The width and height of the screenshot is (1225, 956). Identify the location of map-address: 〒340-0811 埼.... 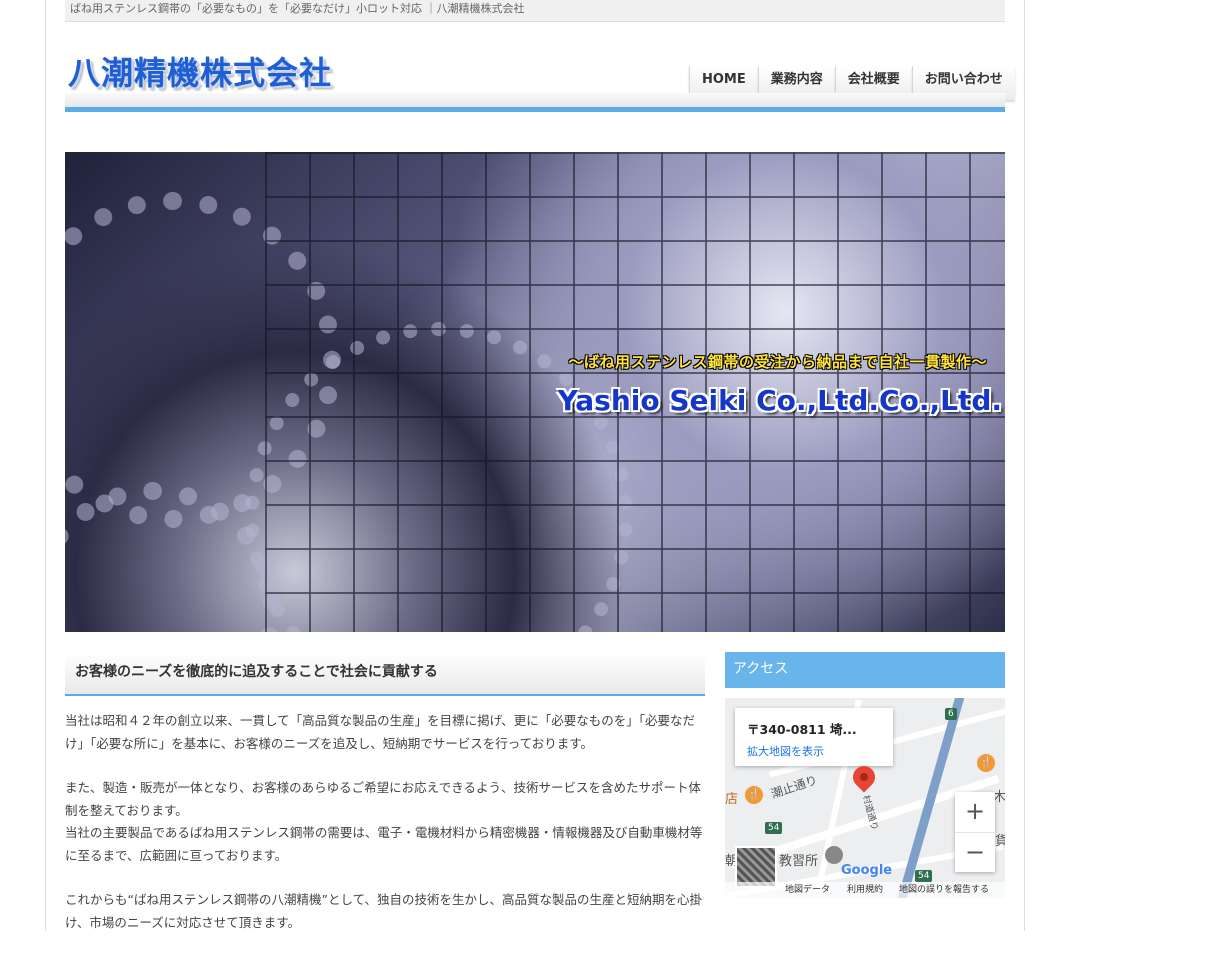
(802, 729).